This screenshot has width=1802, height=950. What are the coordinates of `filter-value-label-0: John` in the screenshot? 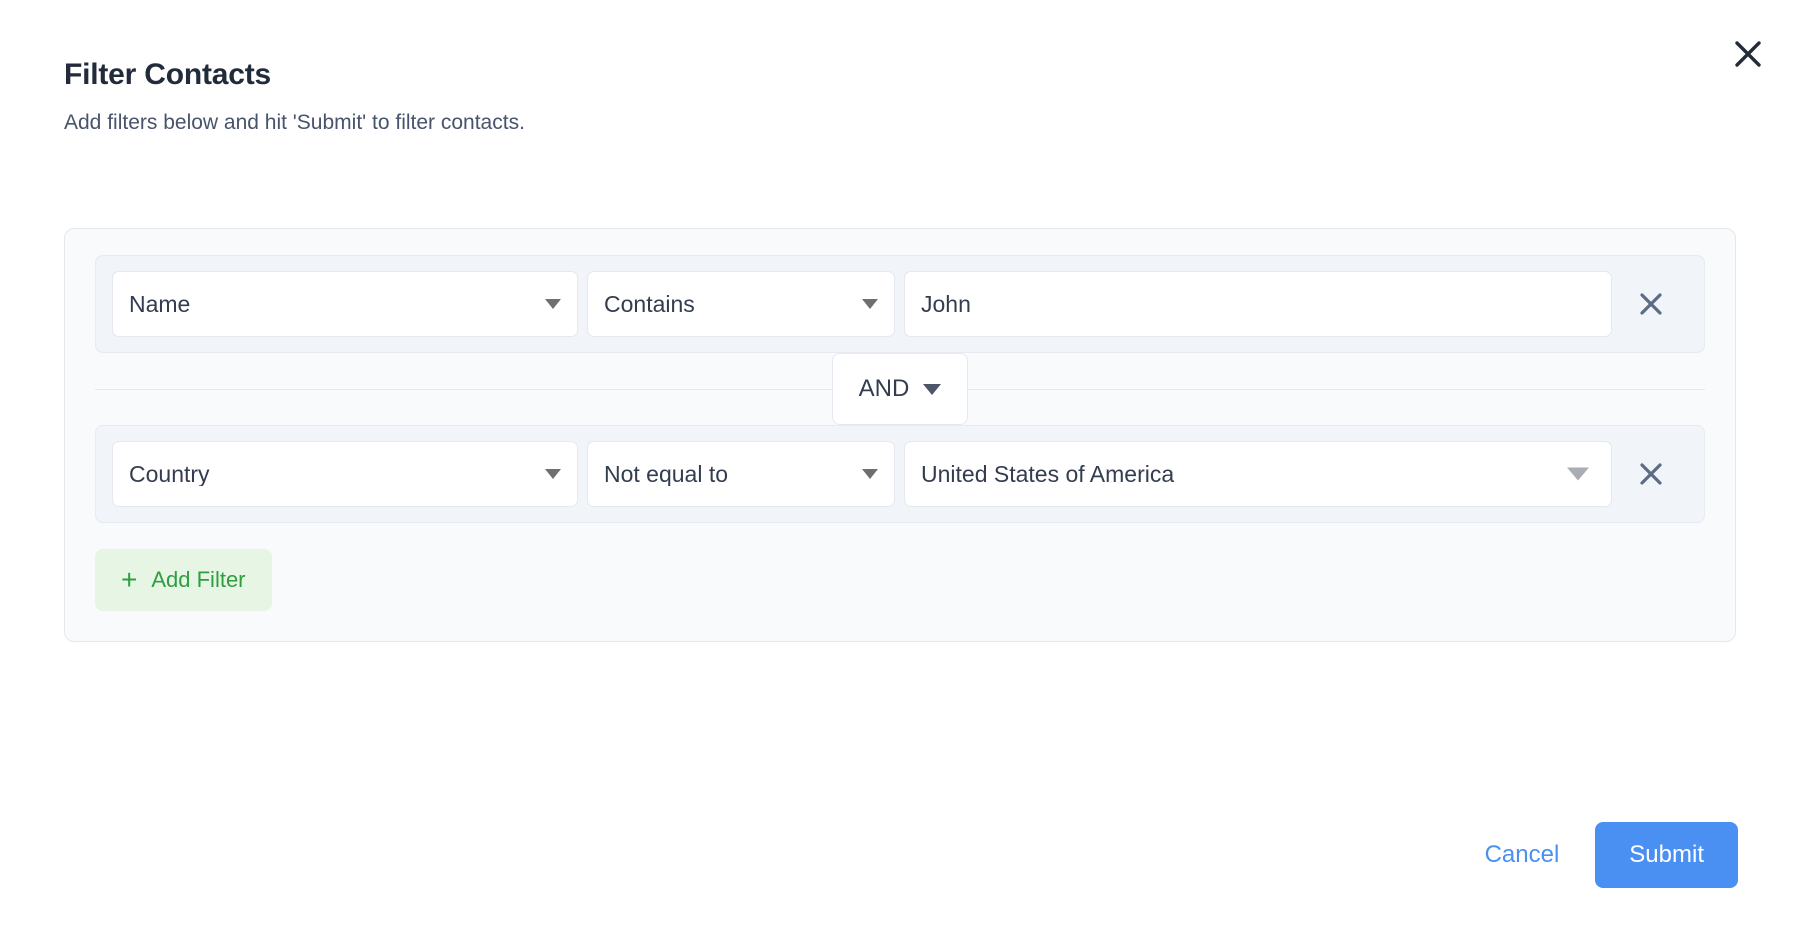 It's located at (946, 304).